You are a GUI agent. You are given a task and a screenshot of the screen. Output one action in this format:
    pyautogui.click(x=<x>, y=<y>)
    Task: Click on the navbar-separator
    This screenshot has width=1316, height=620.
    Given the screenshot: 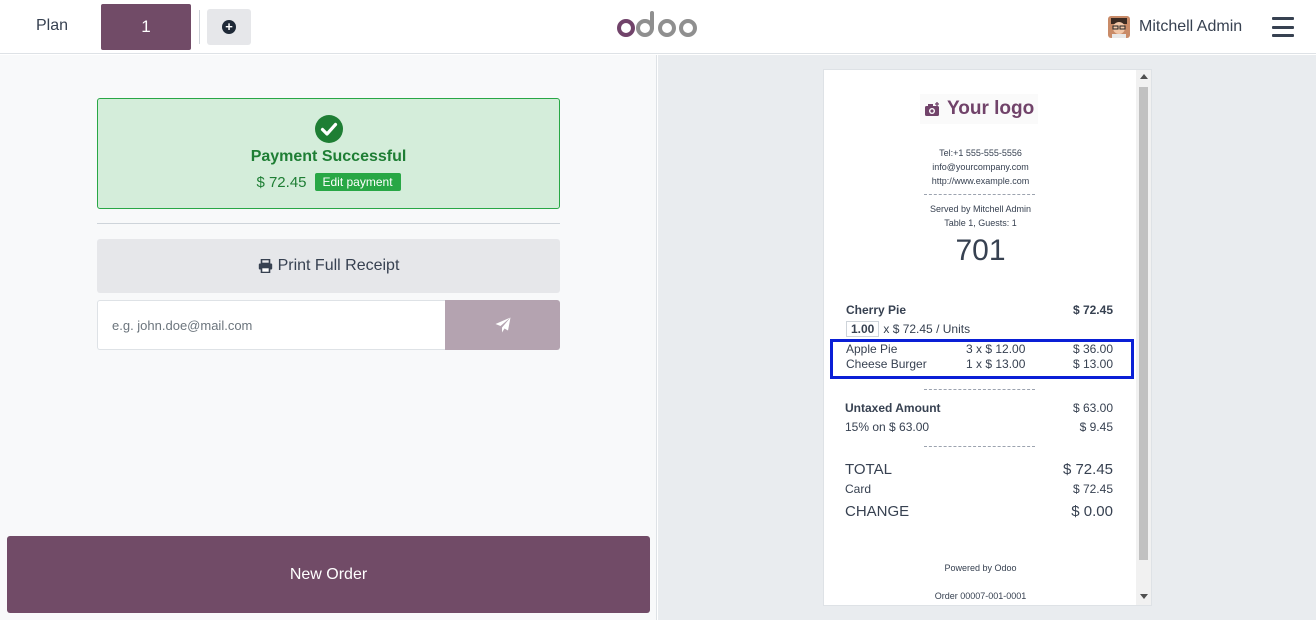 What is the action you would take?
    pyautogui.click(x=199, y=27)
    